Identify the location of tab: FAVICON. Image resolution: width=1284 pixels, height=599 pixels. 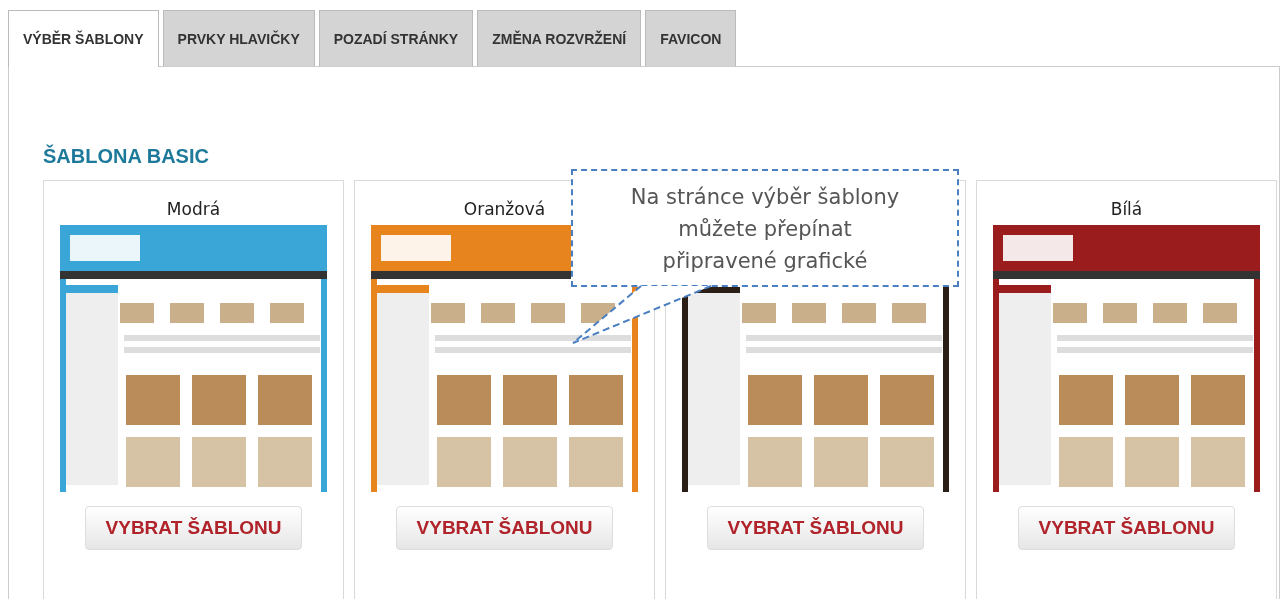
(691, 38).